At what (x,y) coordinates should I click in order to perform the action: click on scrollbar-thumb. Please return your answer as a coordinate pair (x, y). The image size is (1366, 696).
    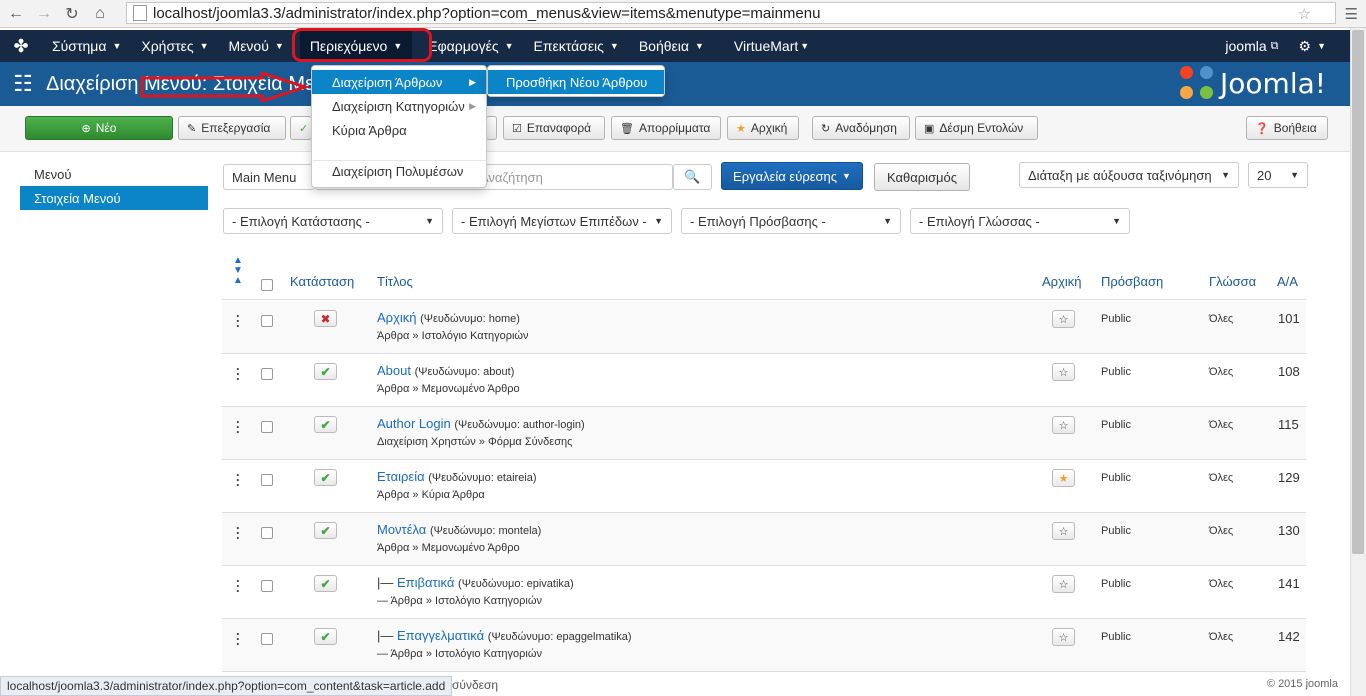
    Looking at the image, I should click on (1358, 292).